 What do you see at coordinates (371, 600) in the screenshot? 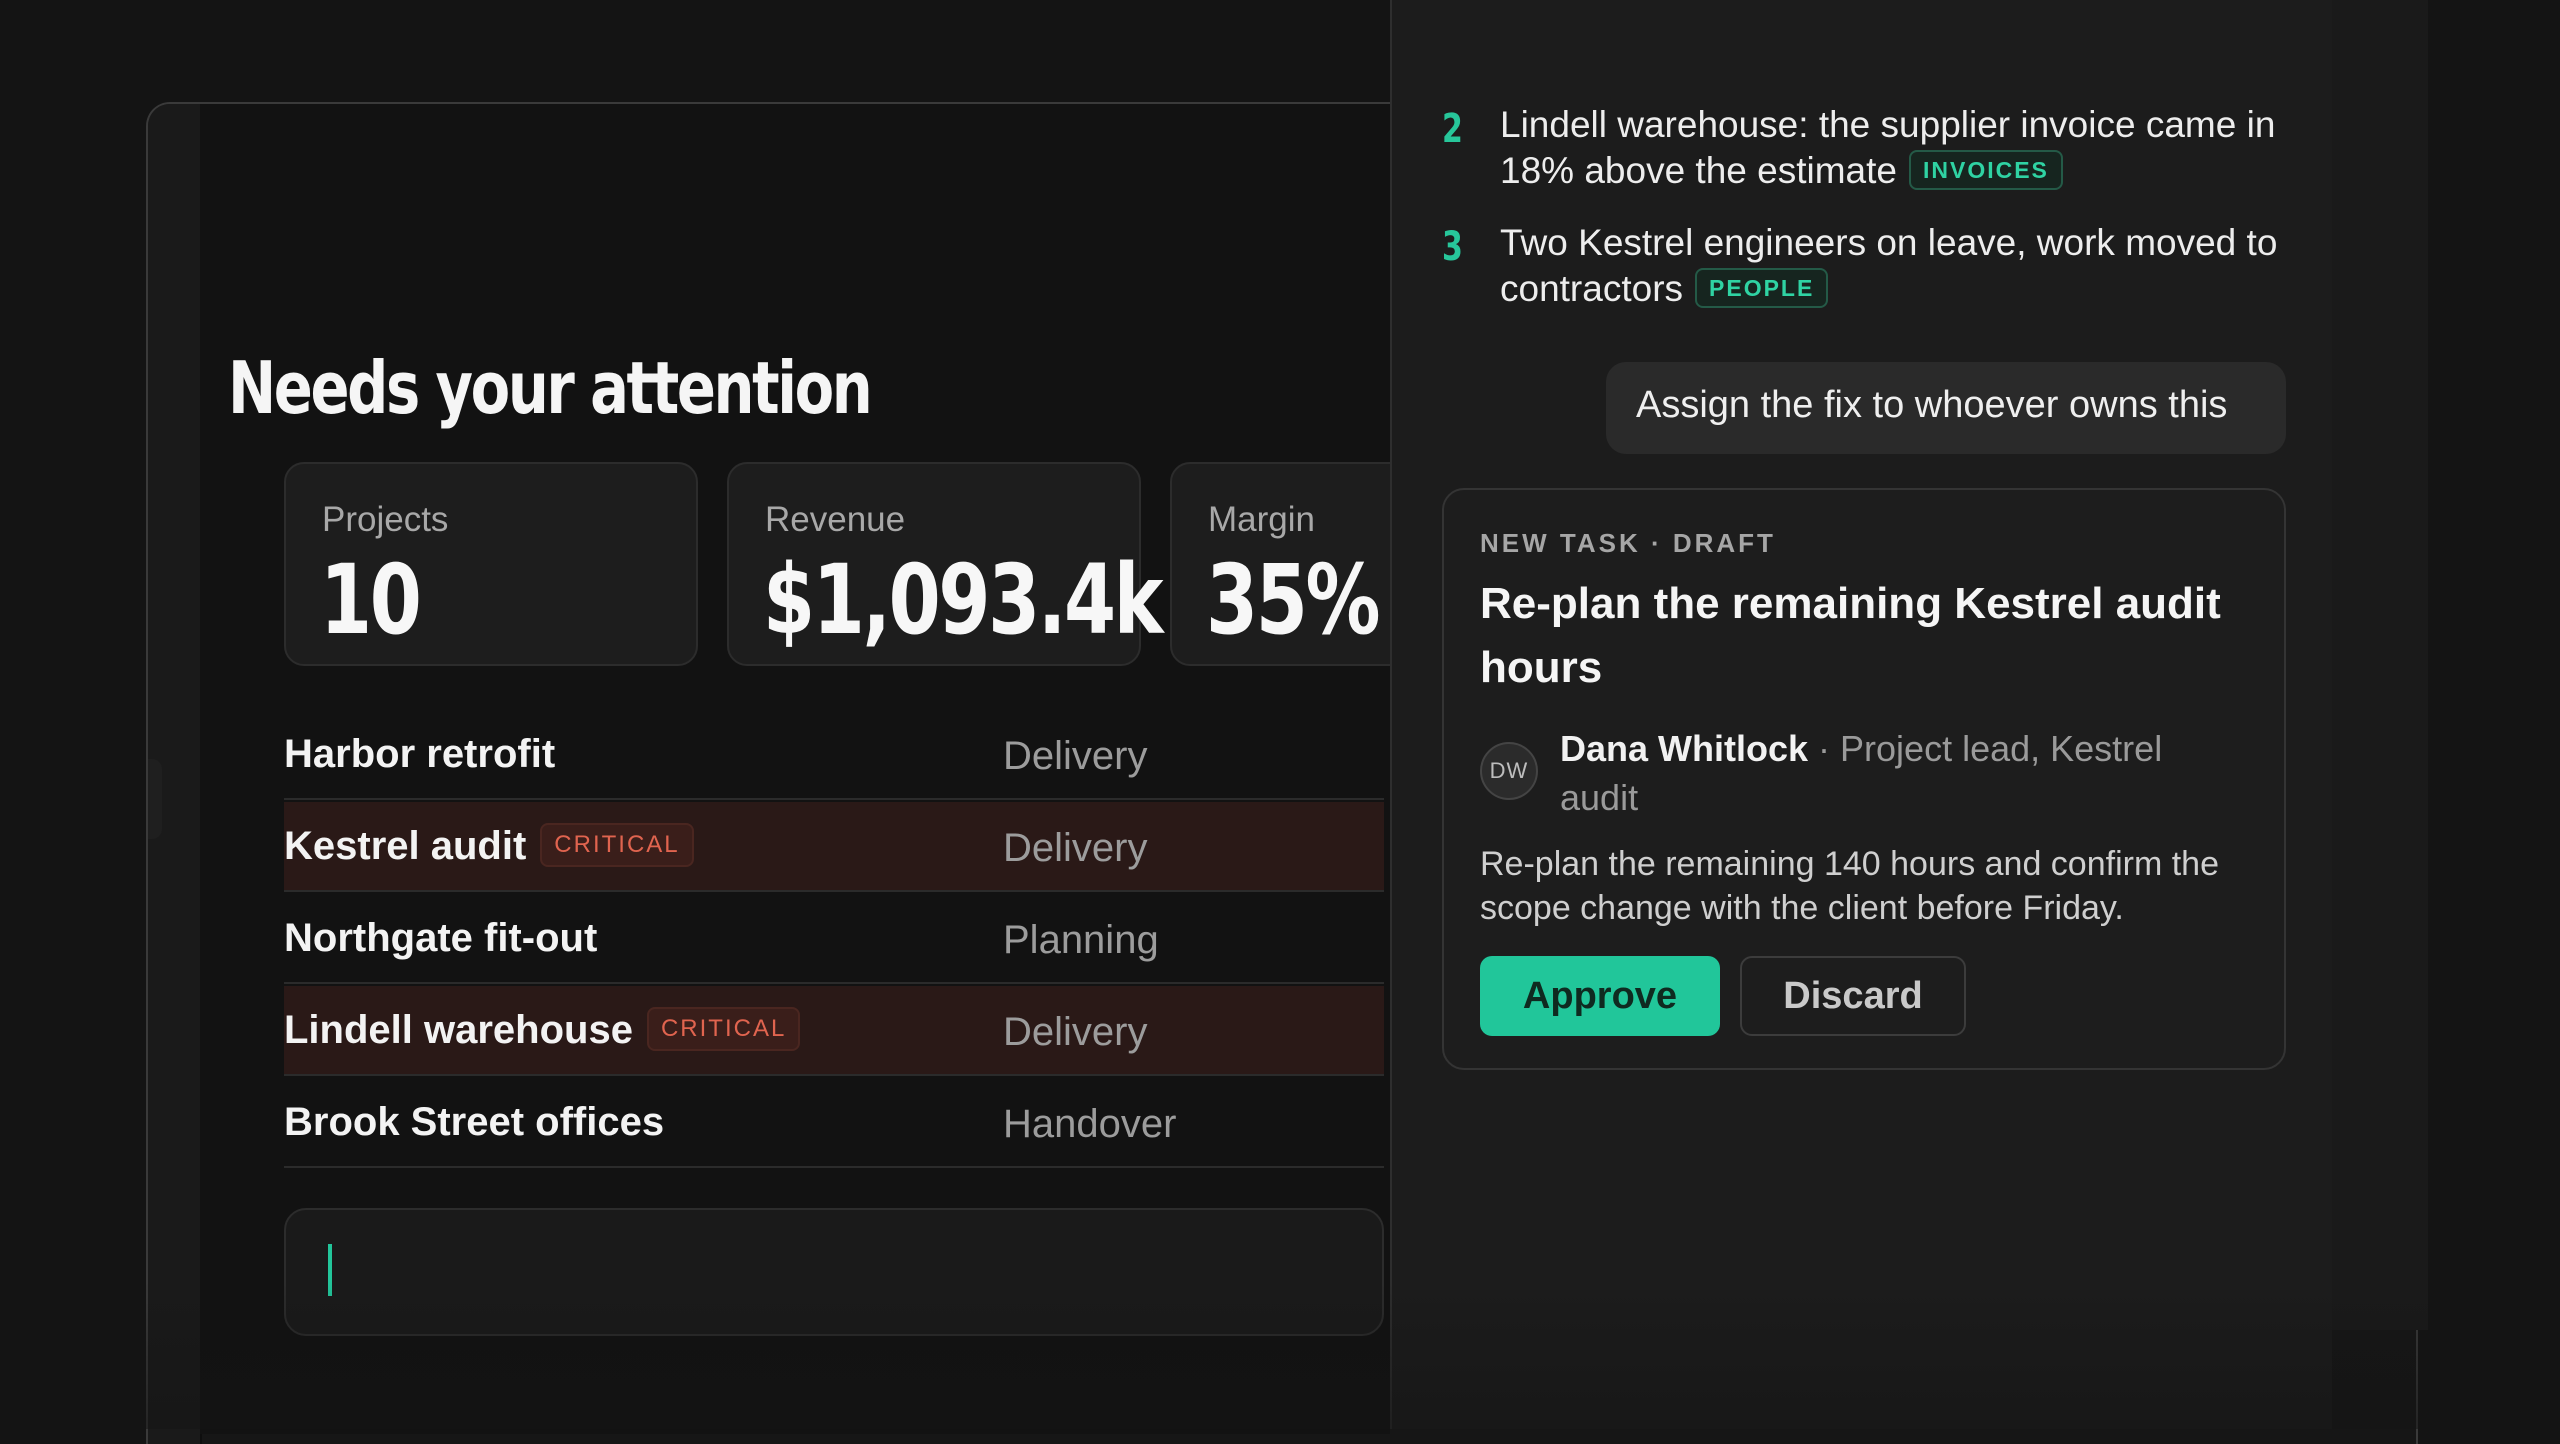
I see `kpi-value: 10` at bounding box center [371, 600].